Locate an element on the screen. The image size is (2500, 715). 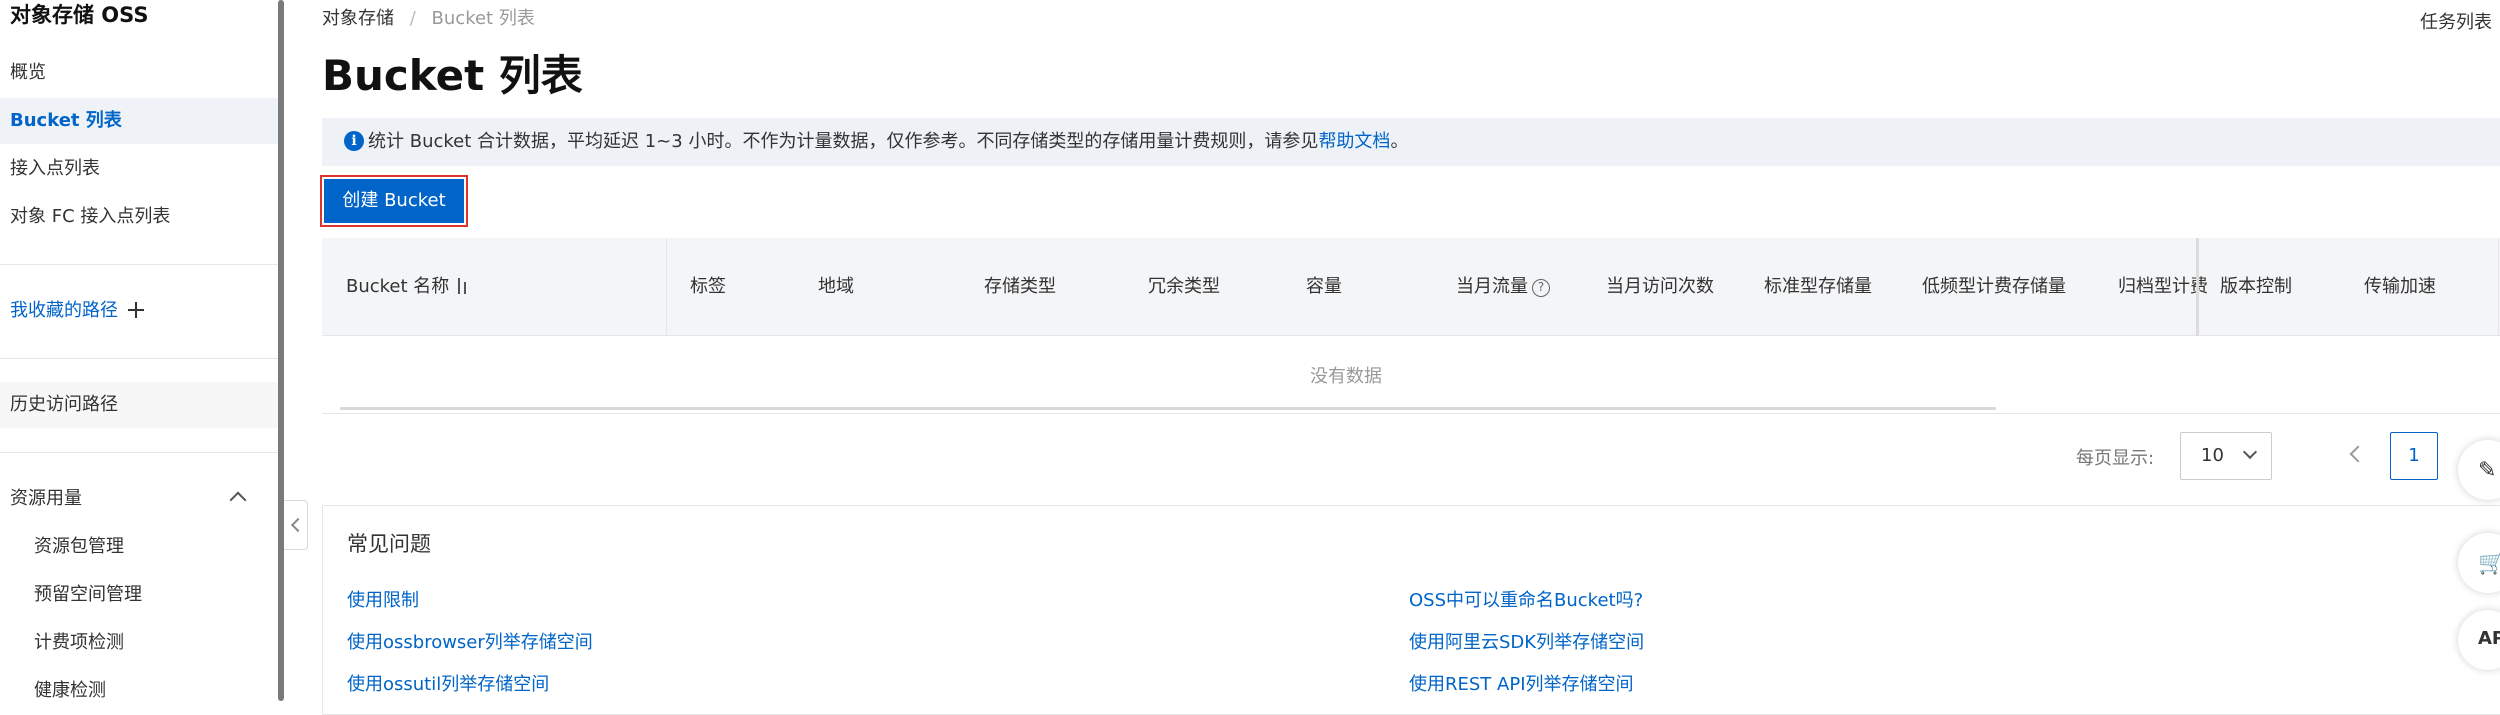
column-standard-storage: 标准型存储量 is located at coordinates (1818, 286).